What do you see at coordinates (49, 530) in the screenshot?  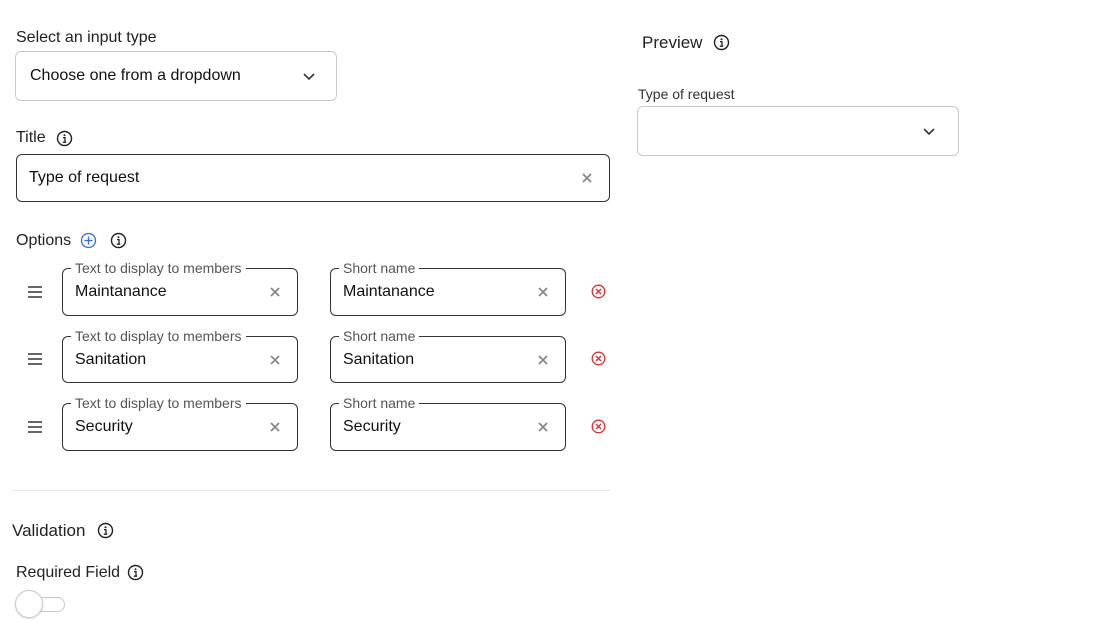 I see `validation-heading: Validation` at bounding box center [49, 530].